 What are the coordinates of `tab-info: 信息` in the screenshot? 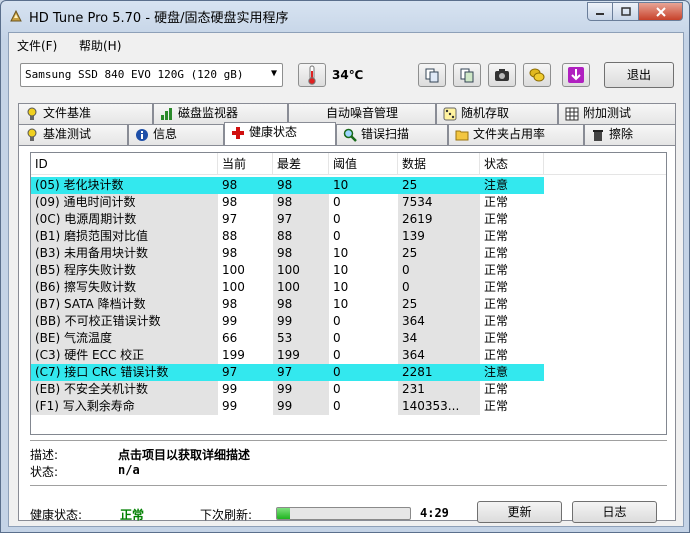 It's located at (176, 134).